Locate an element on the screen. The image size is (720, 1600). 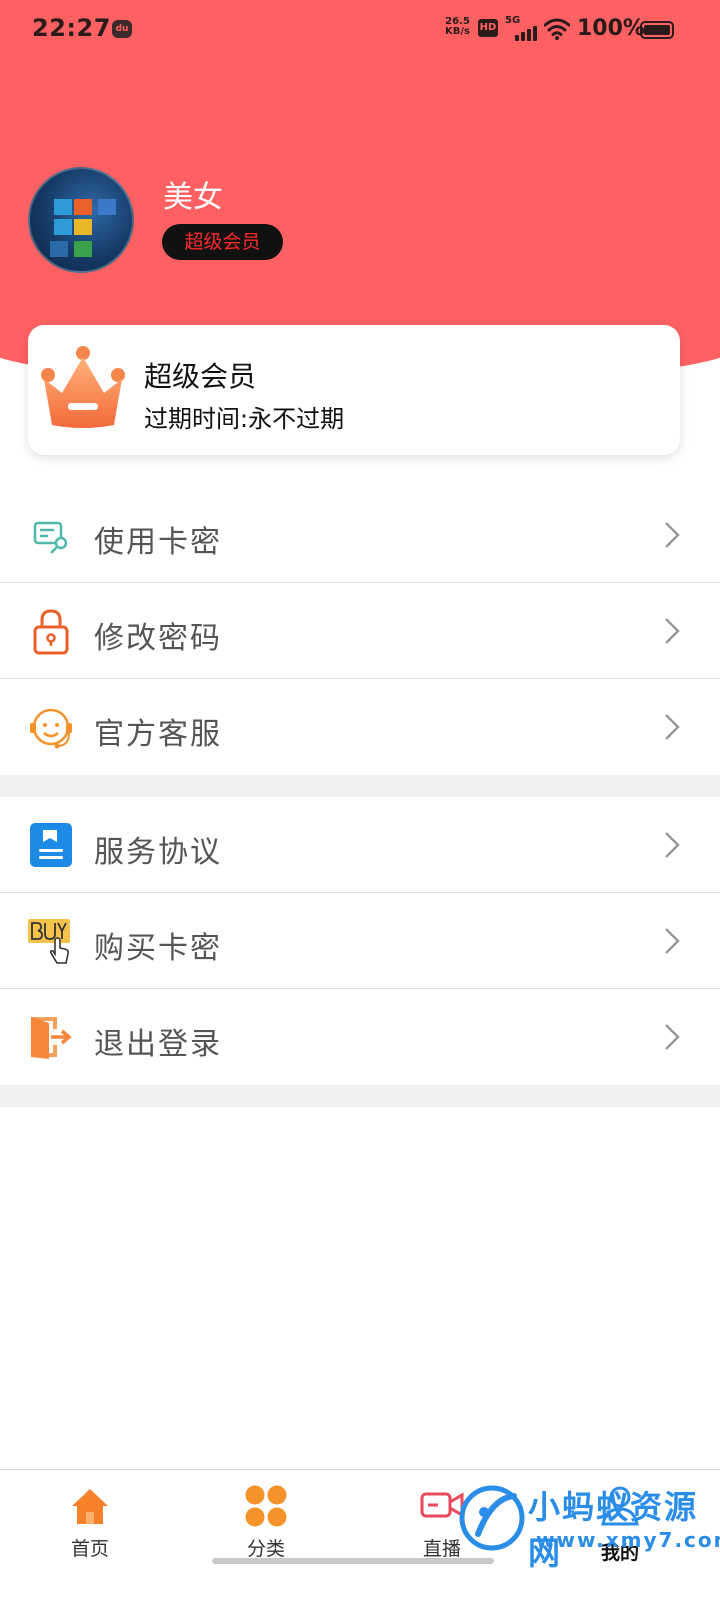
menu-item-service-agreement: 服务协议 is located at coordinates (360, 845).